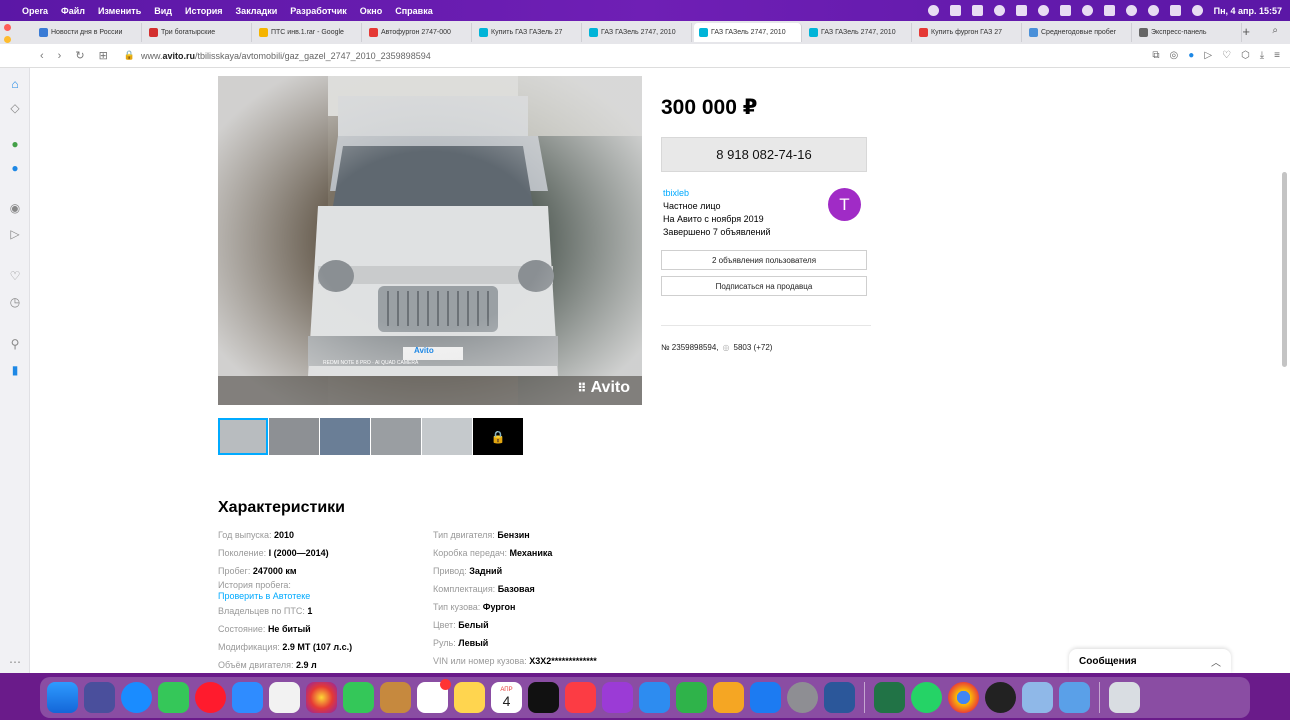 The image size is (1290, 720). What do you see at coordinates (968, 32) in the screenshot?
I see `tab: Купить фургон ГАЗ 27` at bounding box center [968, 32].